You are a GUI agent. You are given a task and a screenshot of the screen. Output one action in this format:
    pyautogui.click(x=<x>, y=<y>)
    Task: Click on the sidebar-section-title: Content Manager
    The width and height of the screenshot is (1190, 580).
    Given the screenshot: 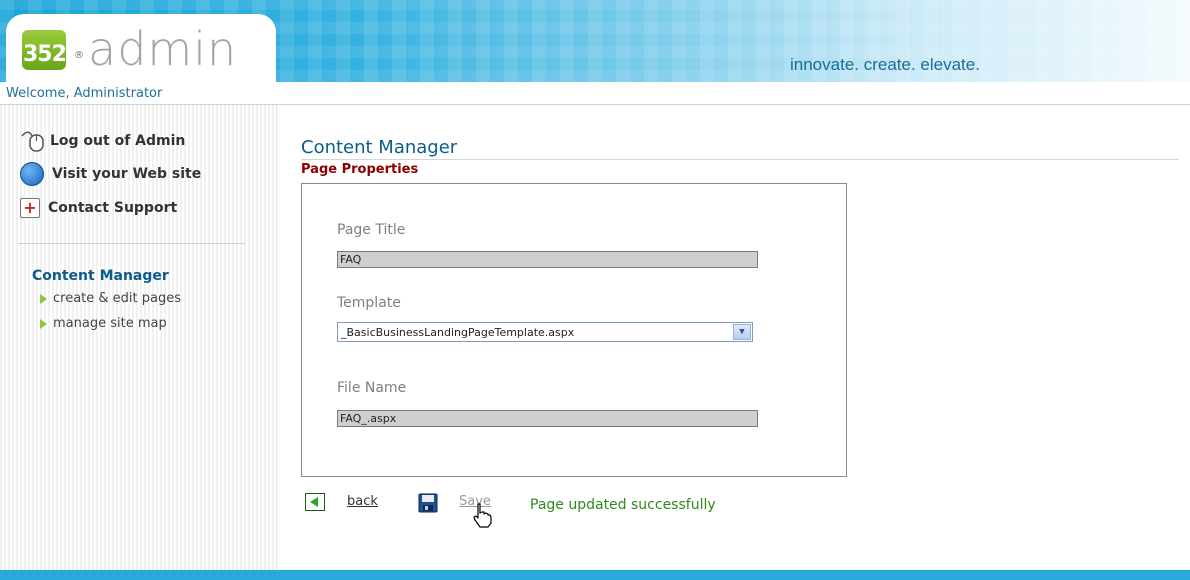 What is the action you would take?
    pyautogui.click(x=100, y=276)
    